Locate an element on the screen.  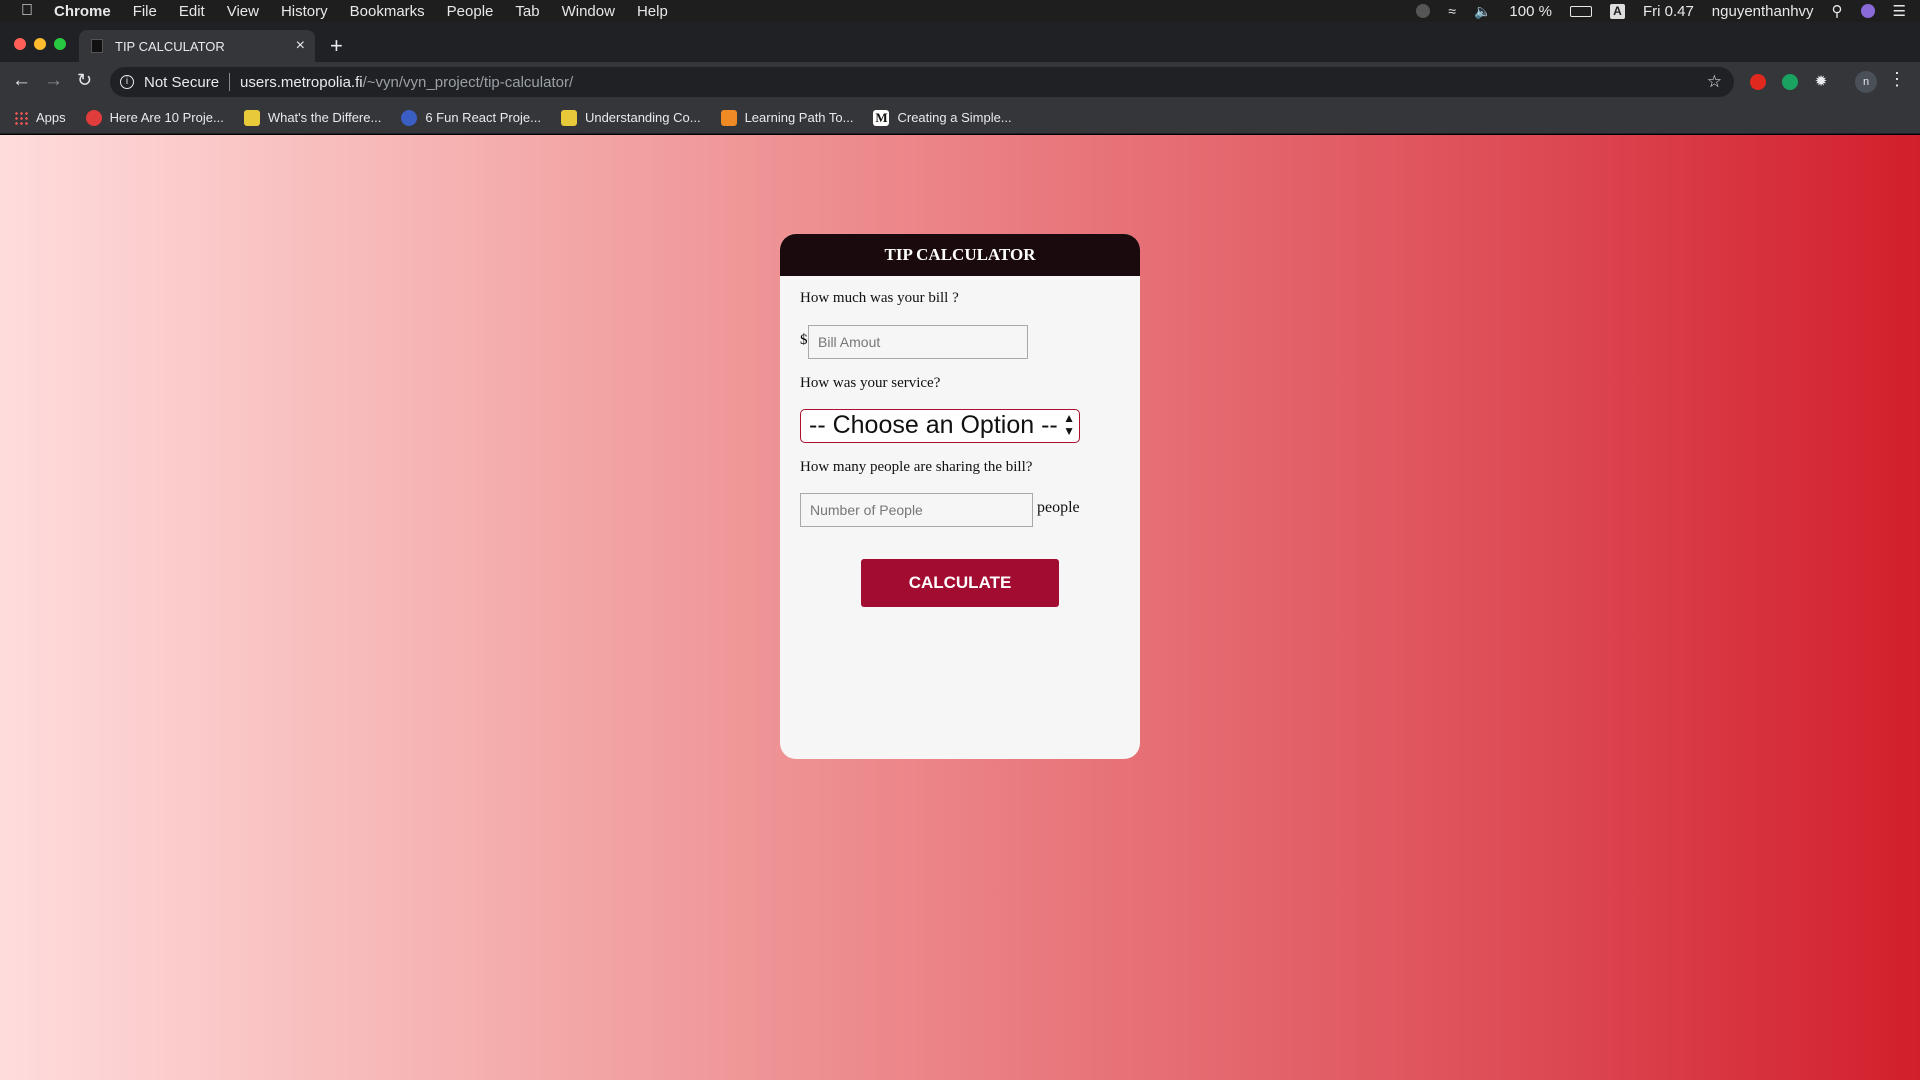
tab-strip: TIP CALCULATOR × + is located at coordinates (960, 42).